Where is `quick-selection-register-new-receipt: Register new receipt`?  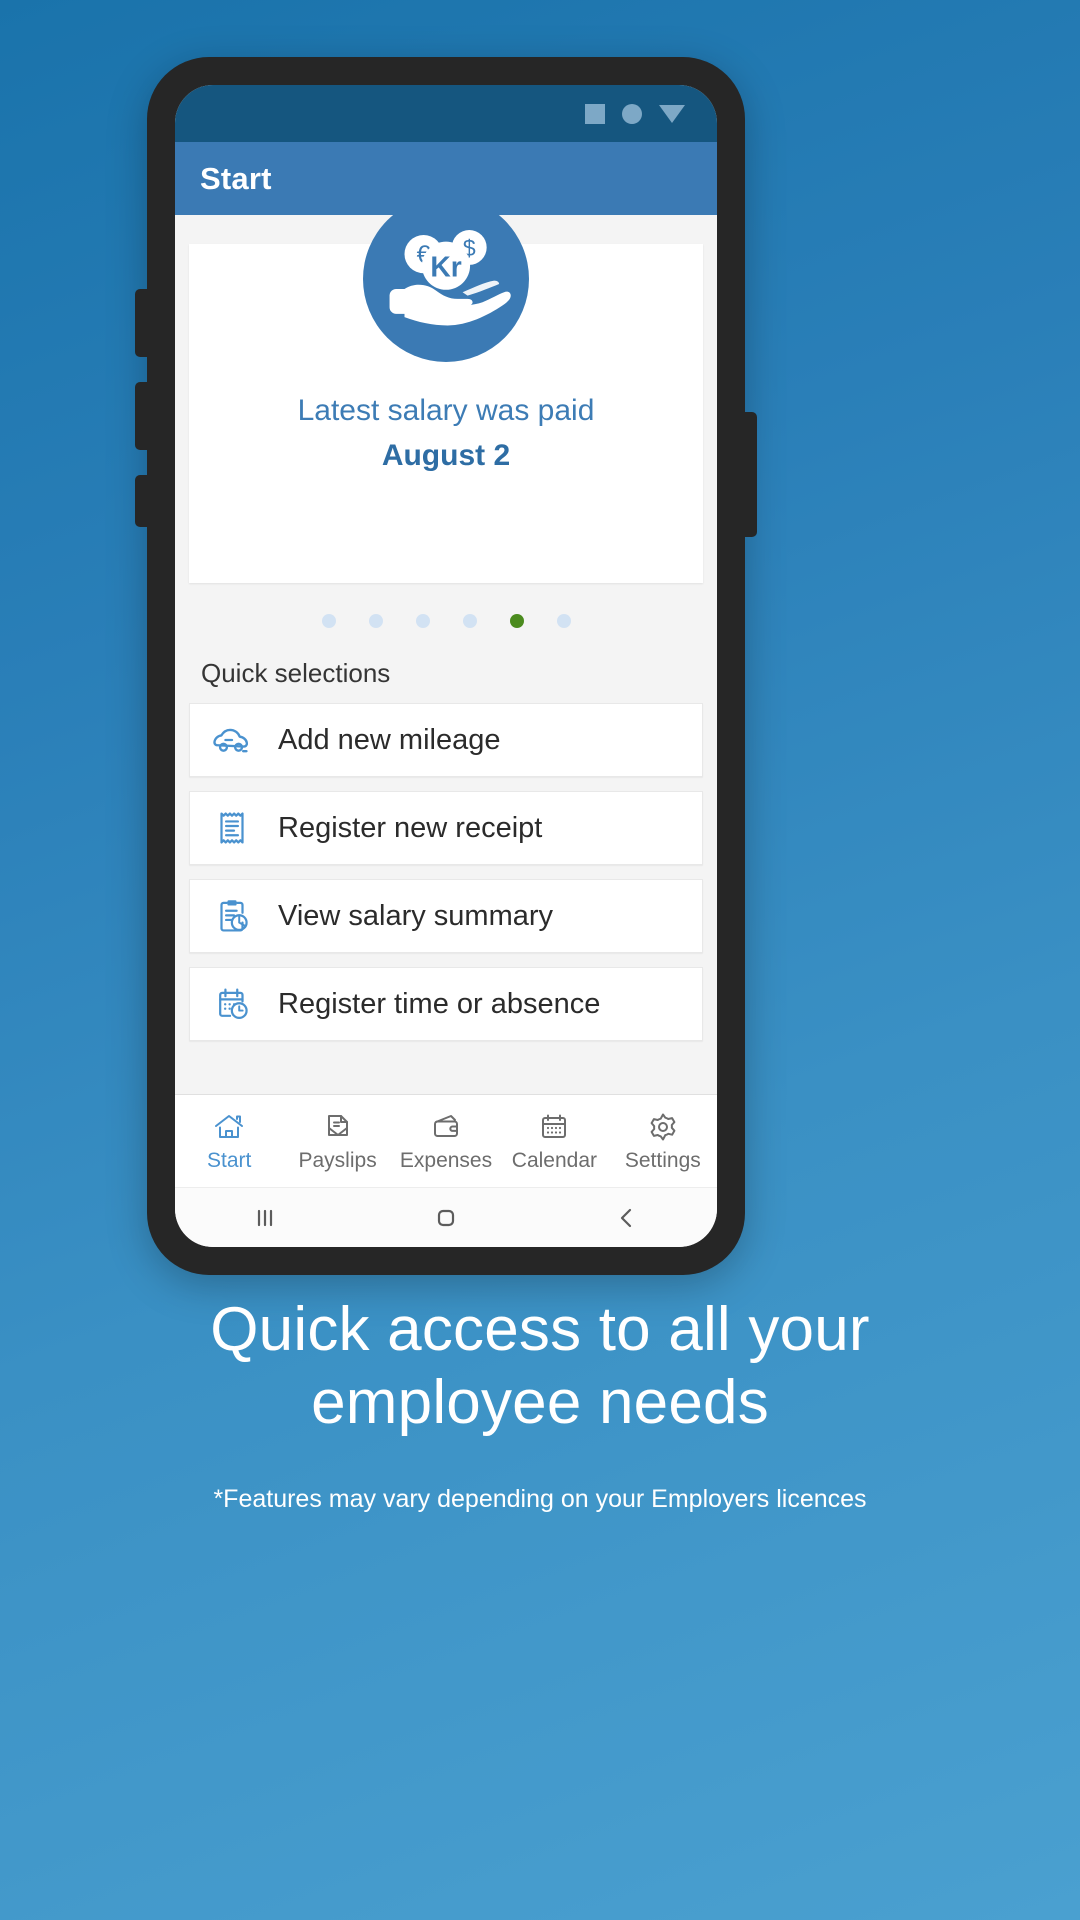
quick-selection-register-new-receipt: Register new receipt is located at coordinates (446, 828).